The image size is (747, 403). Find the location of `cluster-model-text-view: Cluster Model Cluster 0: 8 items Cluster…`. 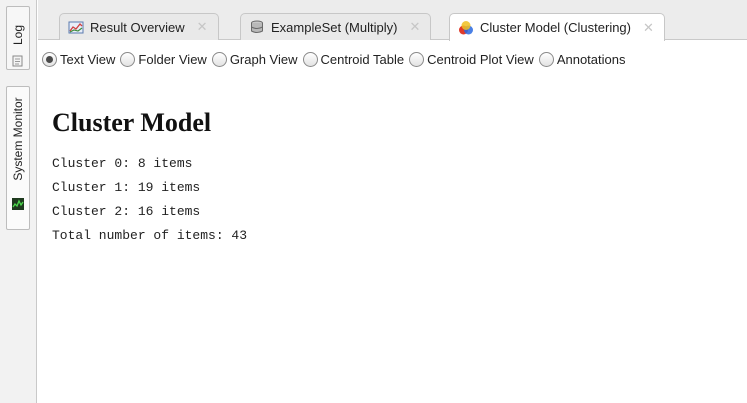

cluster-model-text-view: Cluster Model Cluster 0: 8 items Cluster… is located at coordinates (149, 178).